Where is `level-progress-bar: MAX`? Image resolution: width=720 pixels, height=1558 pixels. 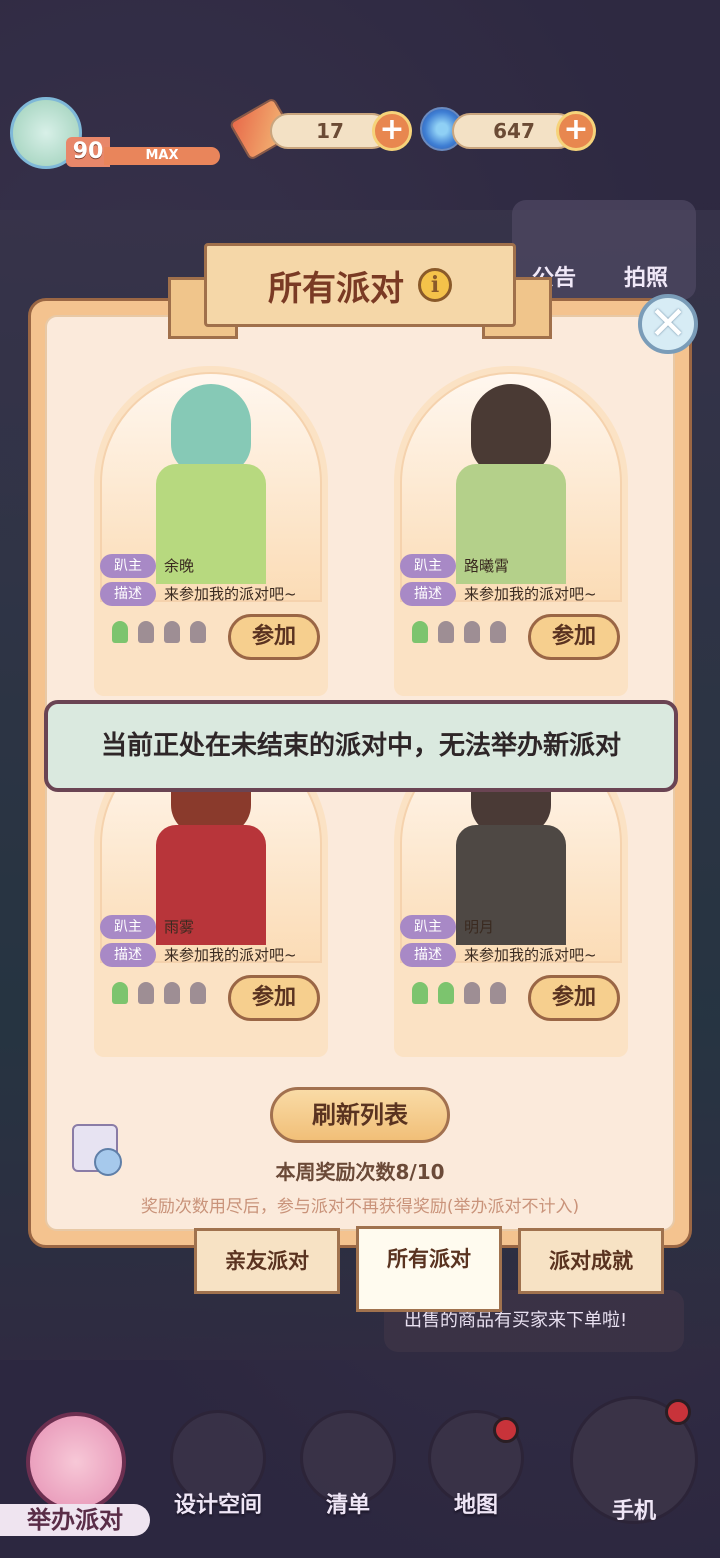
level-progress-bar: MAX is located at coordinates (162, 156).